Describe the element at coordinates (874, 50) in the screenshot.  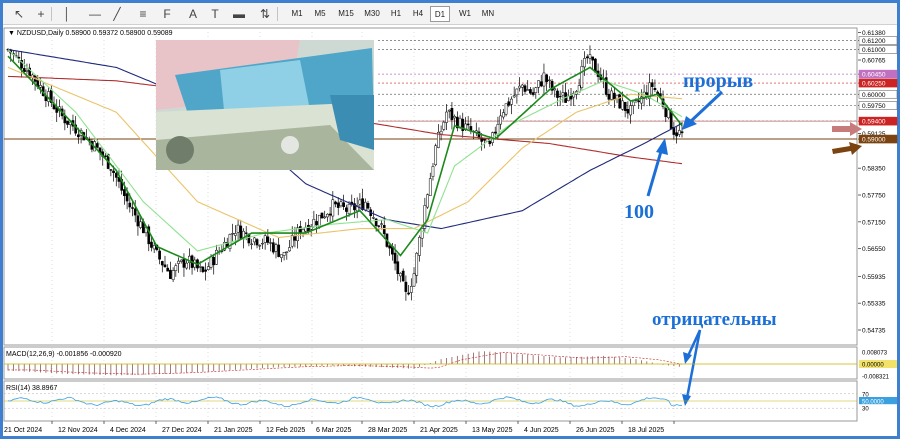
I see `price-level-label: 0.61000` at that location.